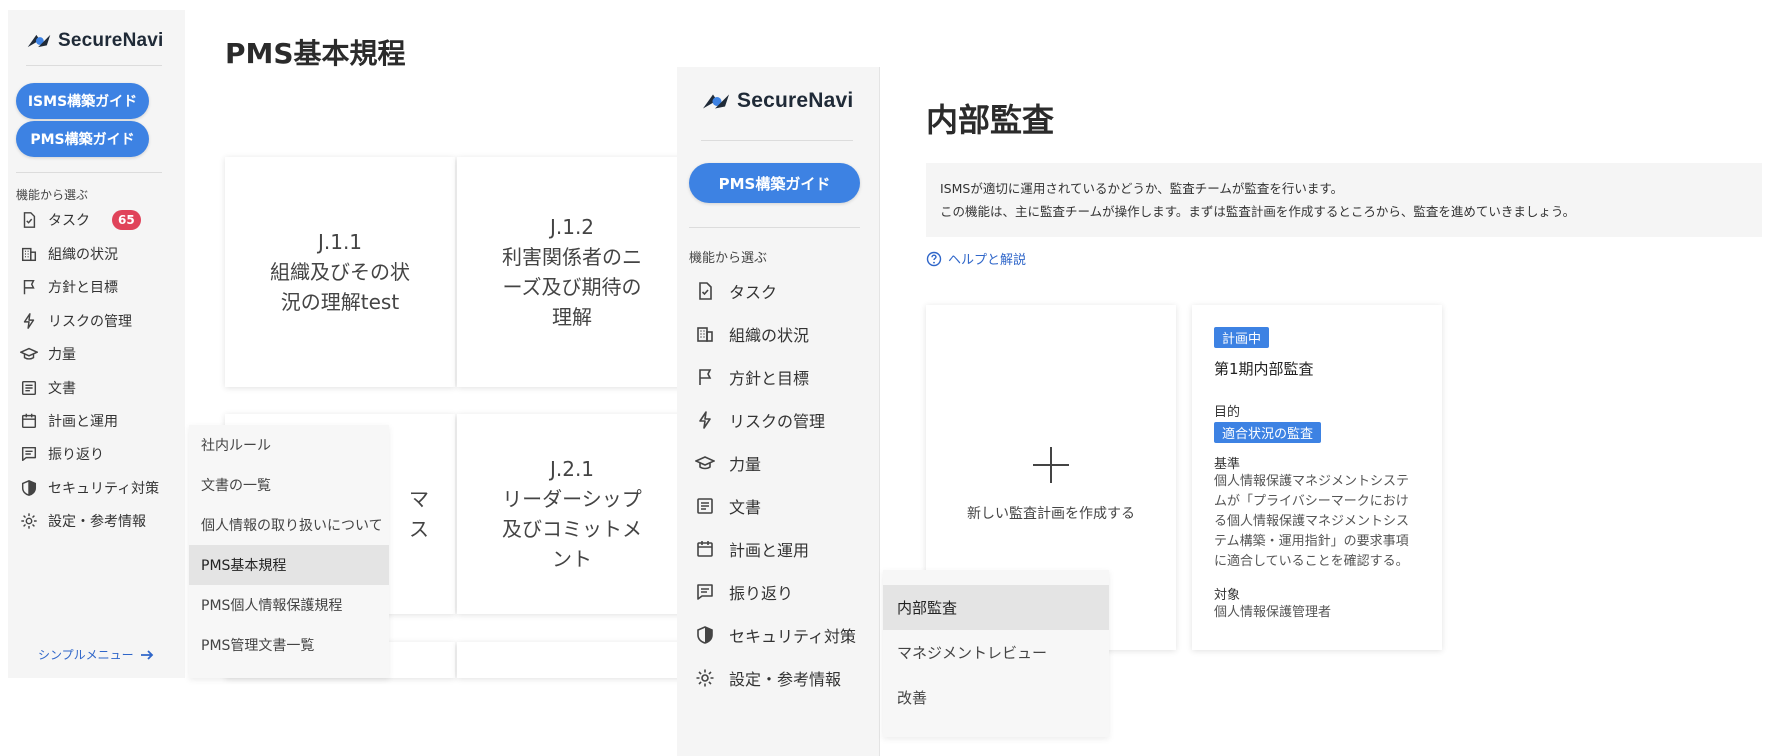 This screenshot has height=756, width=1774. Describe the element at coordinates (419, 514) in the screenshot. I see `clause-title: マ ス` at that location.